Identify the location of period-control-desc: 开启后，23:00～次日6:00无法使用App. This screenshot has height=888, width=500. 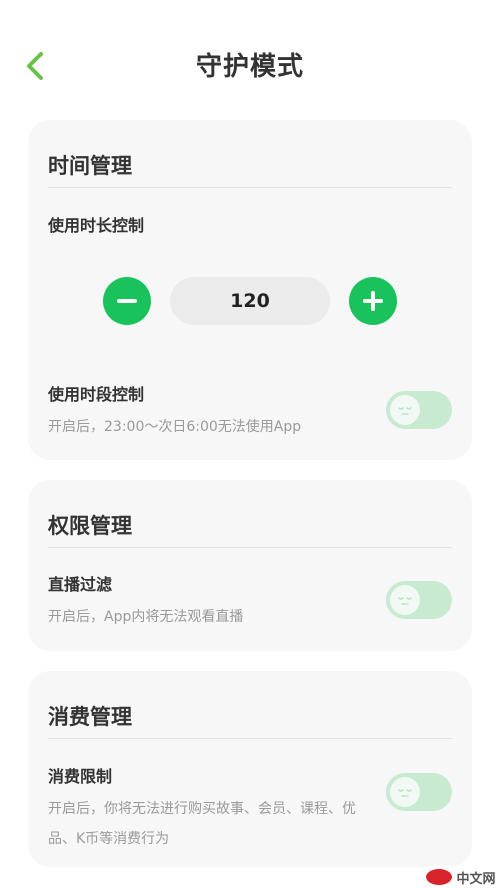
(175, 427).